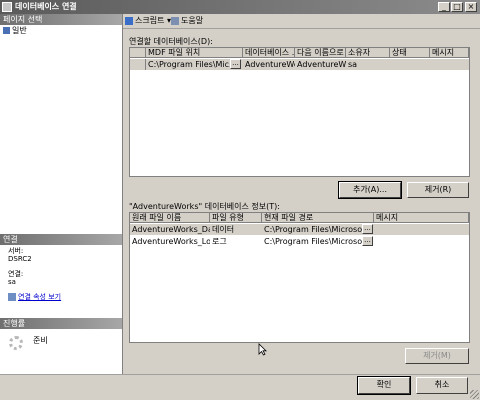 The height and width of the screenshot is (400, 480). I want to click on view-connection-properties-link: 연결 속성 보기, so click(39, 297).